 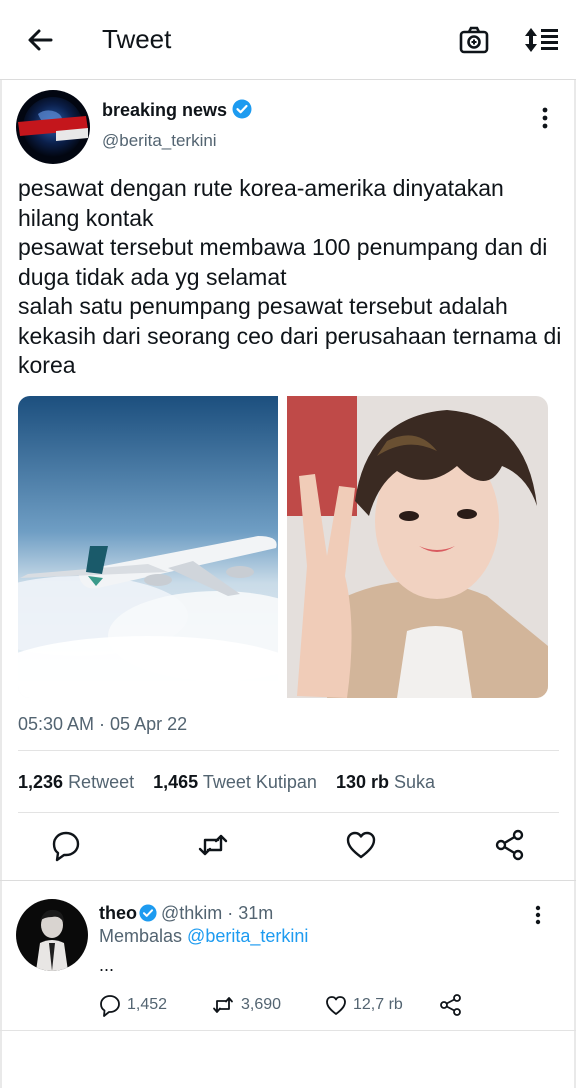 I want to click on quote-count-value: 1,465, so click(x=176, y=782).